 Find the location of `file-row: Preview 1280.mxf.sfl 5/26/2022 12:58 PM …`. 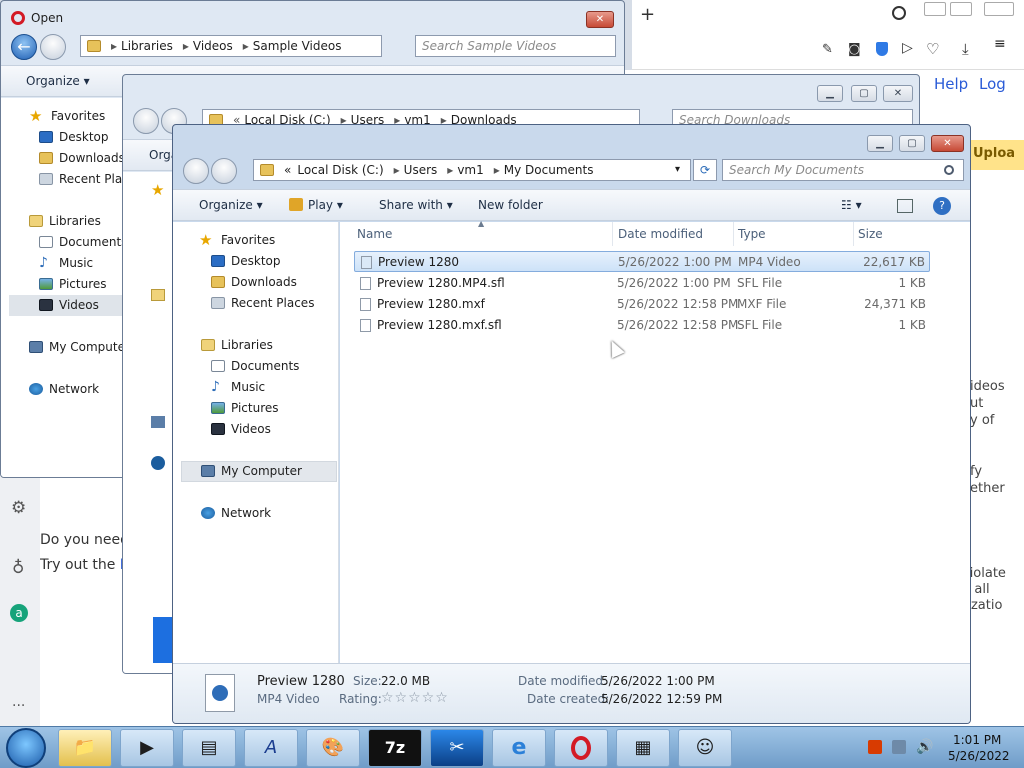

file-row: Preview 1280.mxf.sfl 5/26/2022 12:58 PM … is located at coordinates (642, 325).